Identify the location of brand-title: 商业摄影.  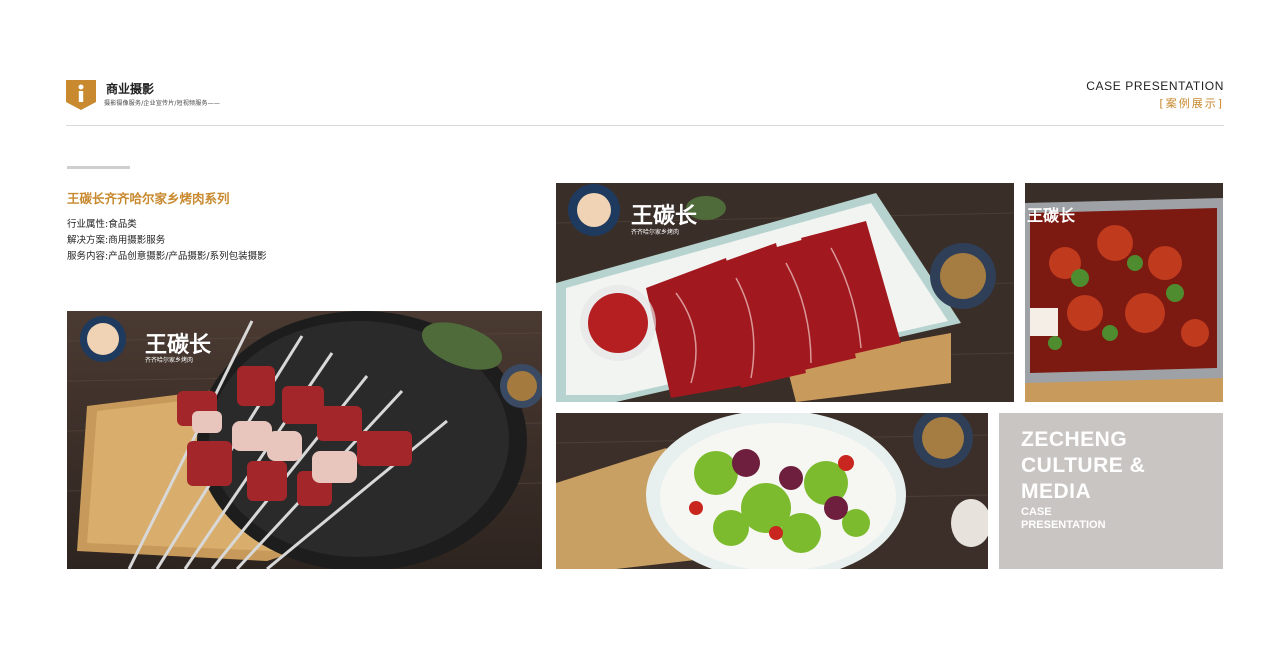
(130, 89).